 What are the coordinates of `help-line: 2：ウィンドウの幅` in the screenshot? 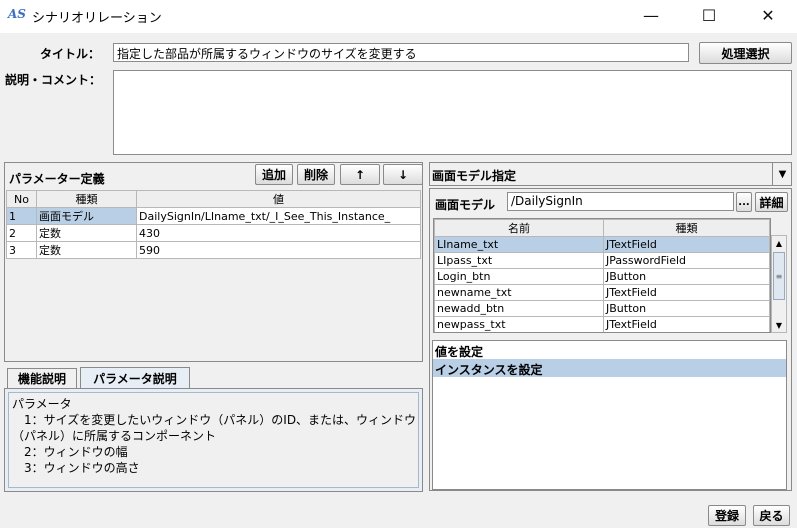 It's located at (70, 452).